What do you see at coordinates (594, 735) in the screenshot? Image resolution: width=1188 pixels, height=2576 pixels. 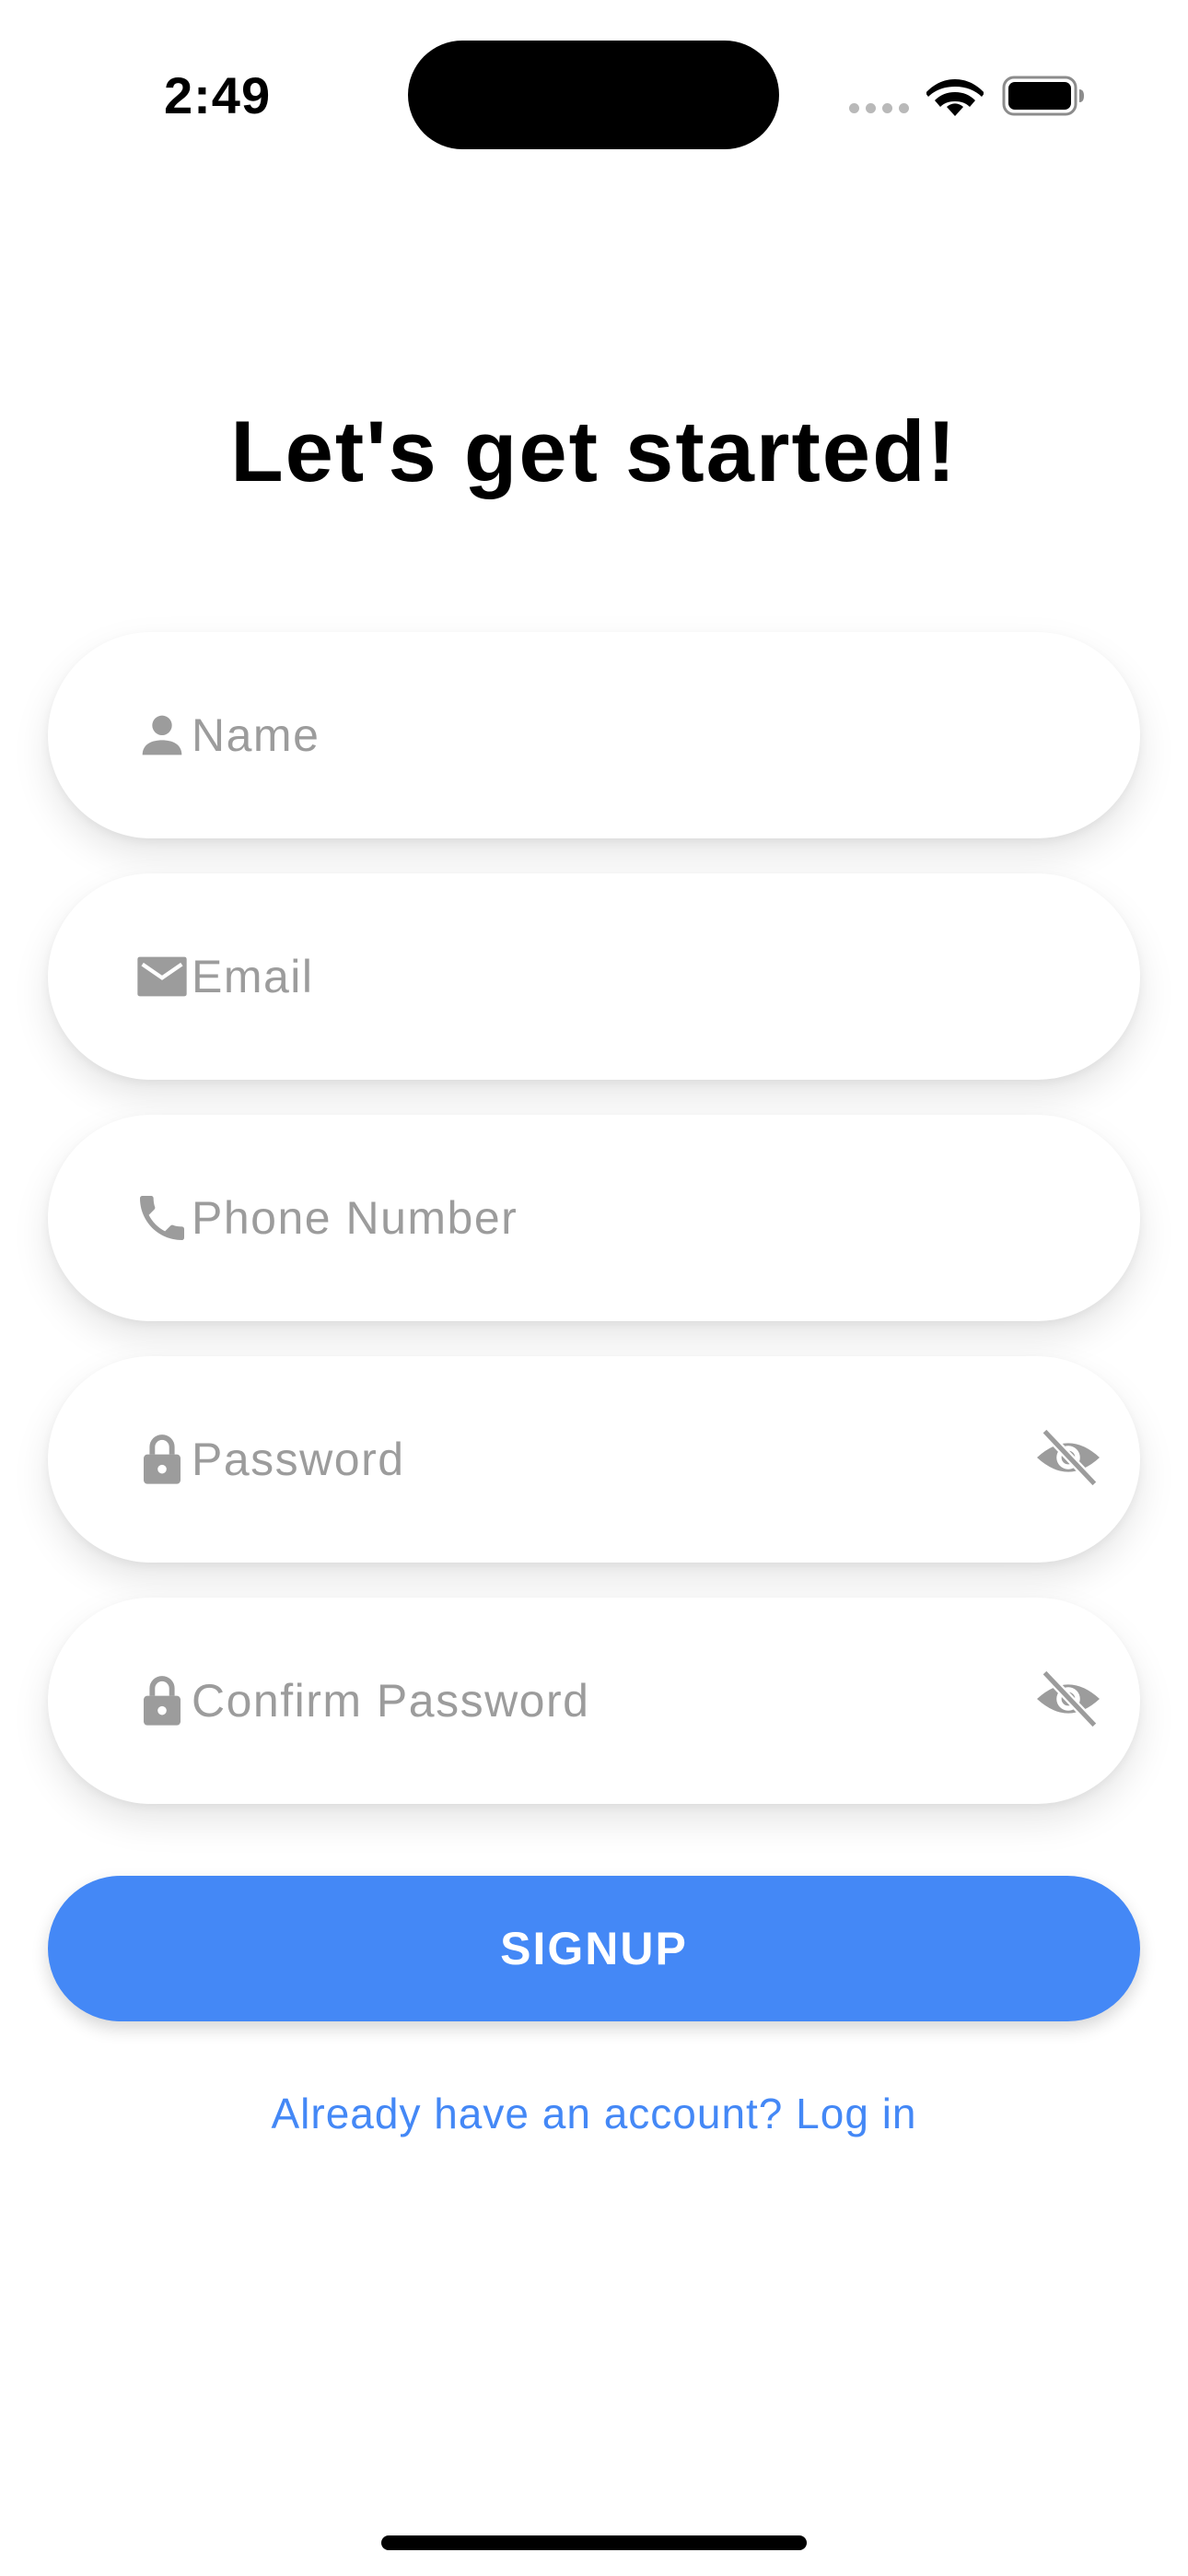 I see `name-field: Name` at bounding box center [594, 735].